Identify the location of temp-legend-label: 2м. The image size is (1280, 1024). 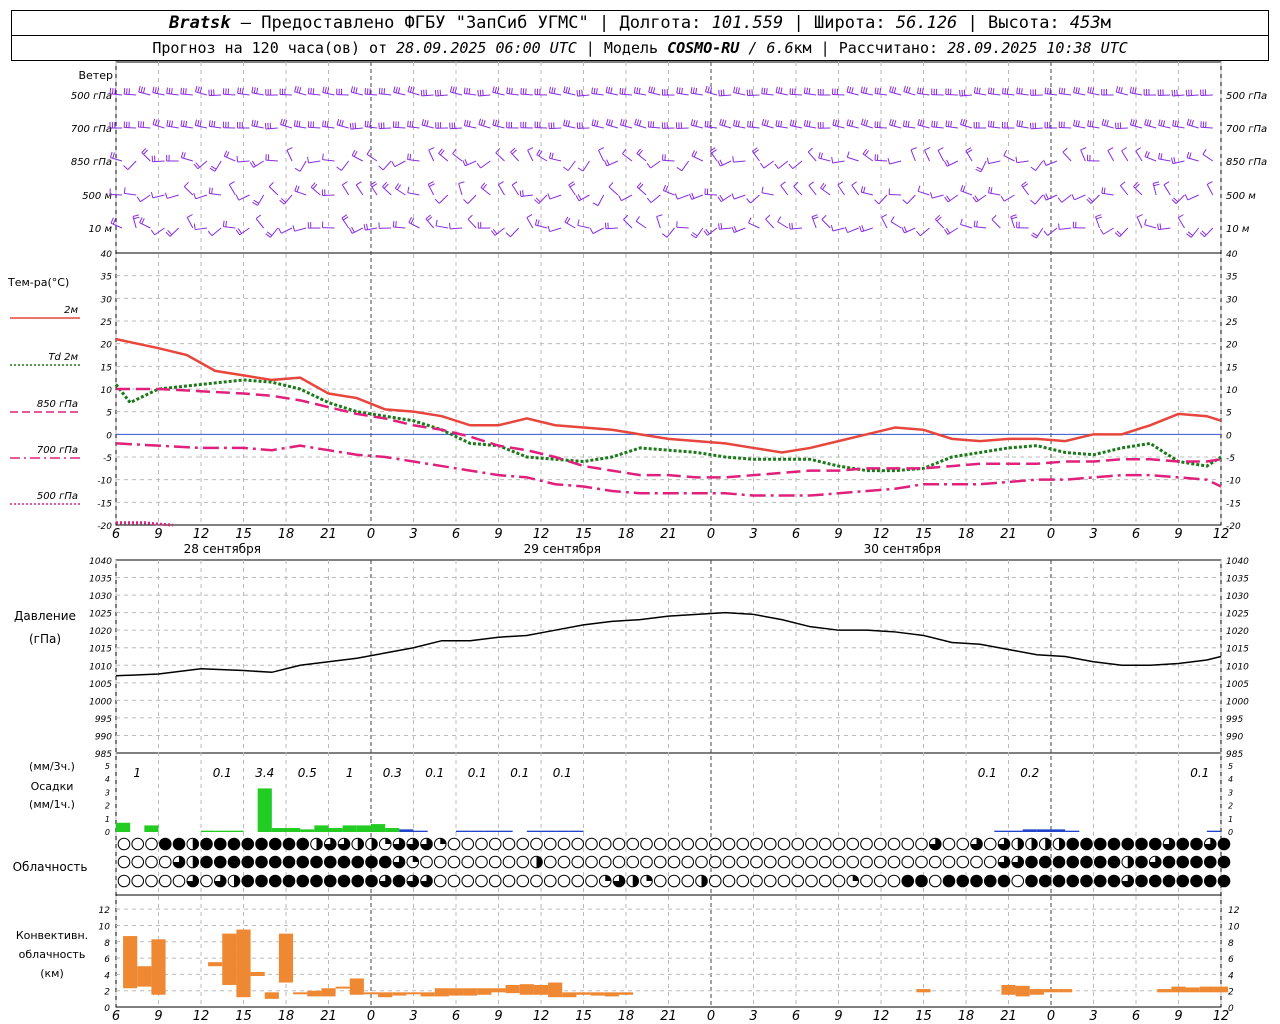
(71, 310).